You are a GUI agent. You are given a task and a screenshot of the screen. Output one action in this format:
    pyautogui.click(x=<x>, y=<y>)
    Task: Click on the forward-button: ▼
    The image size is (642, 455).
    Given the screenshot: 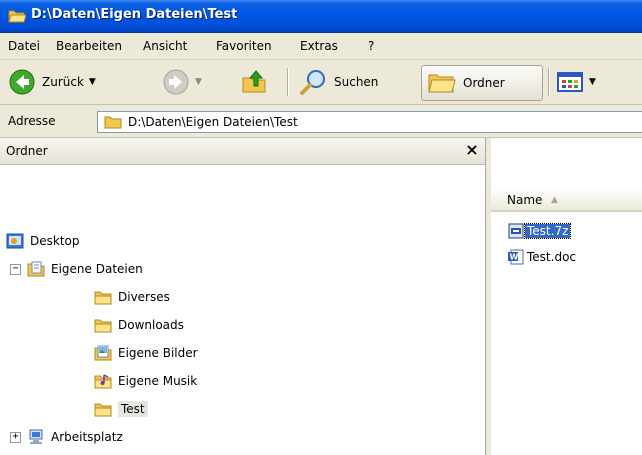 What is the action you would take?
    pyautogui.click(x=182, y=82)
    